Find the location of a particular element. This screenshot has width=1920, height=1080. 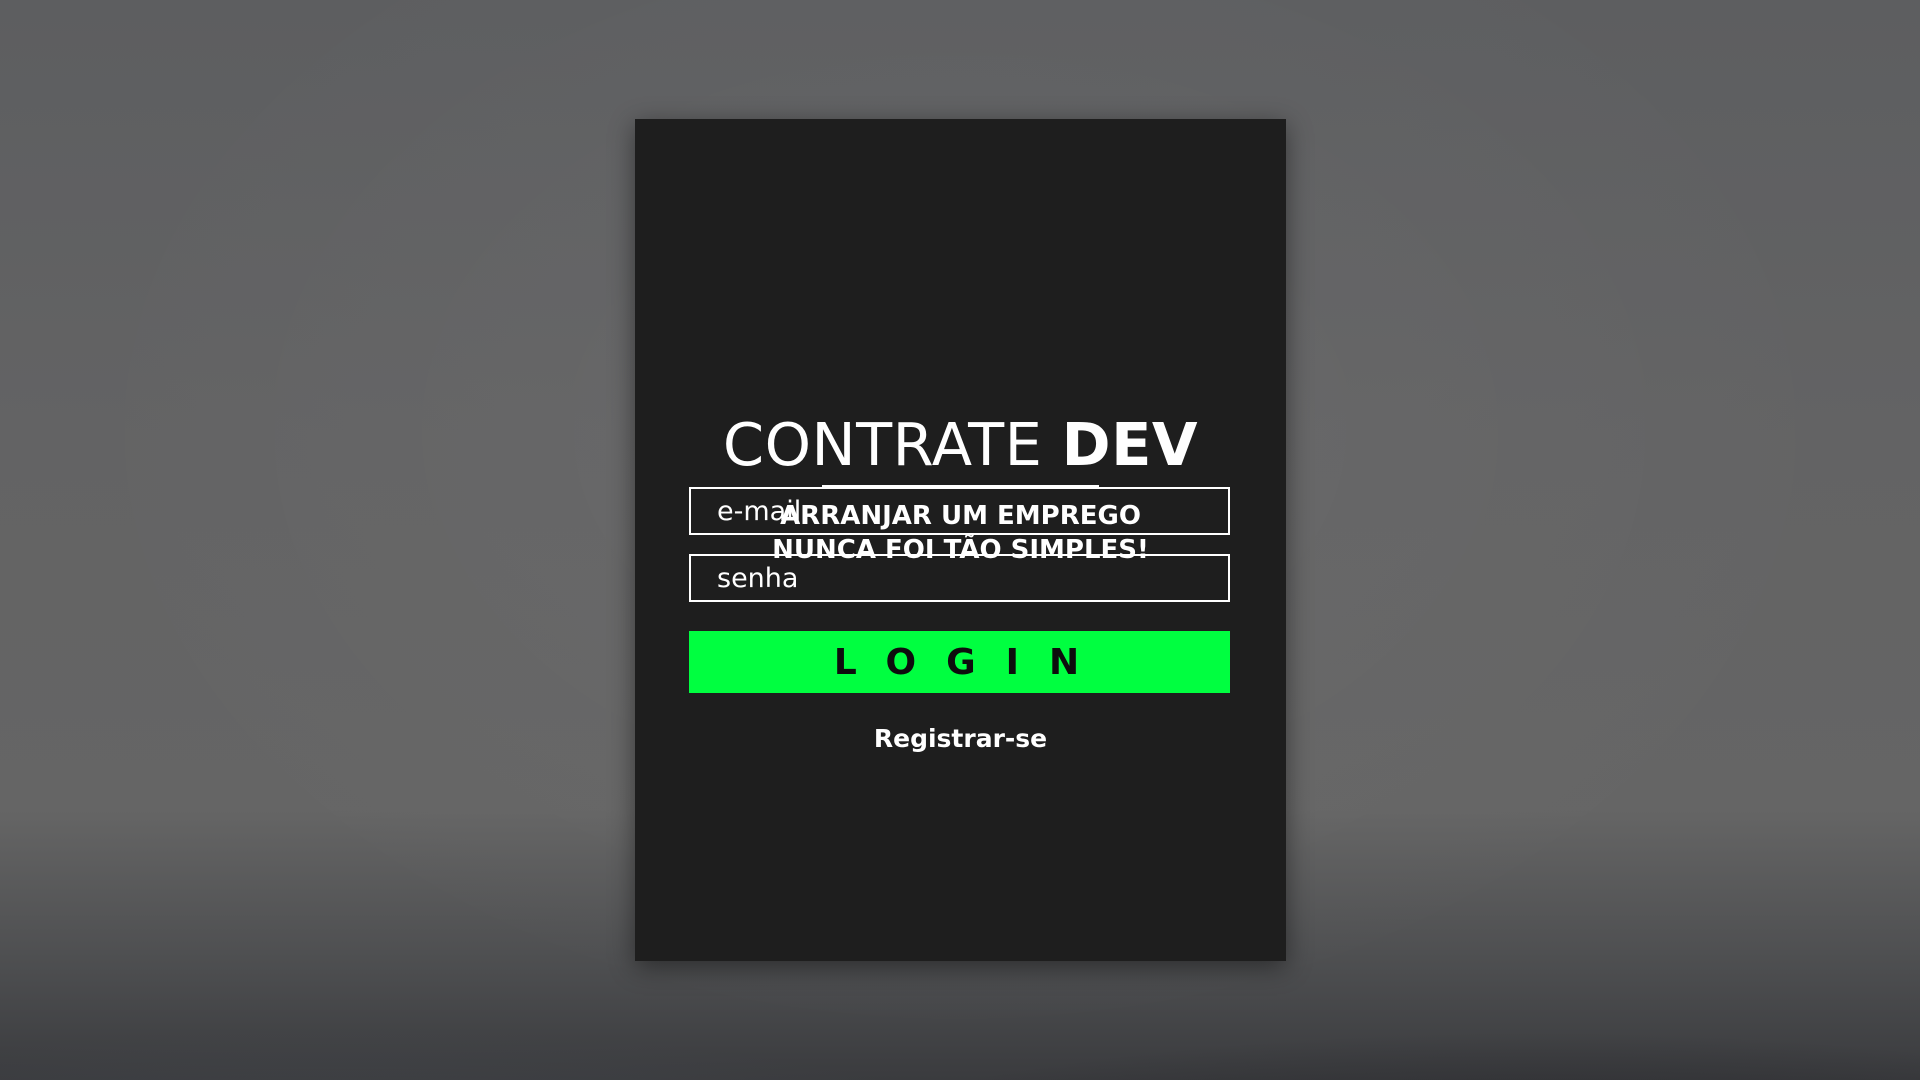

register-link: Registrar-se is located at coordinates (960, 739).